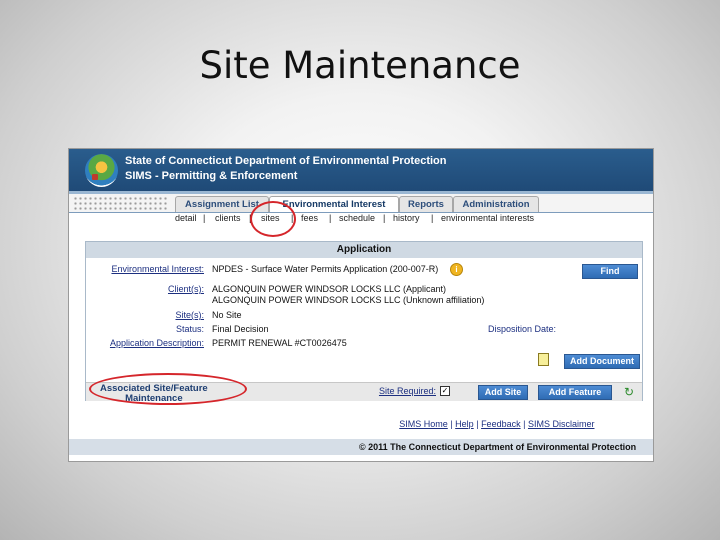 This screenshot has height=540, width=720. Describe the element at coordinates (501, 424) in the screenshot. I see `footer-link-feedback: Feedback` at that location.